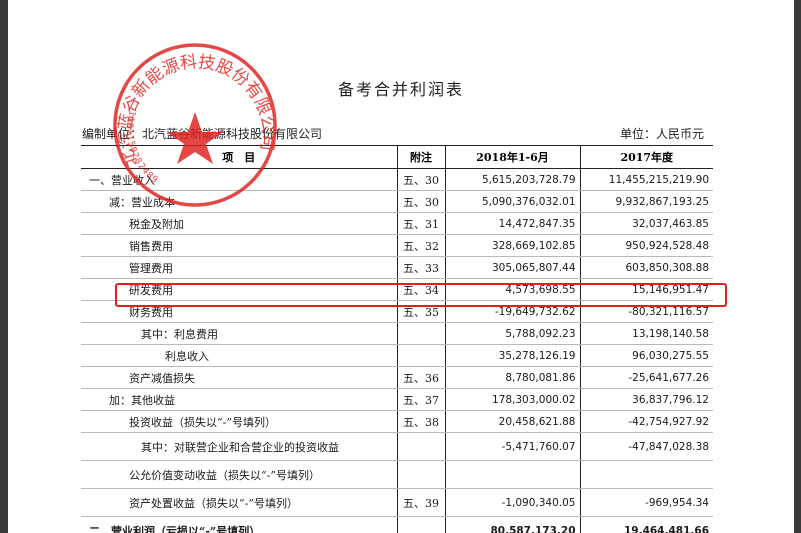 The height and width of the screenshot is (533, 801). I want to click on unit-label: 单位：人民币元, so click(662, 134).